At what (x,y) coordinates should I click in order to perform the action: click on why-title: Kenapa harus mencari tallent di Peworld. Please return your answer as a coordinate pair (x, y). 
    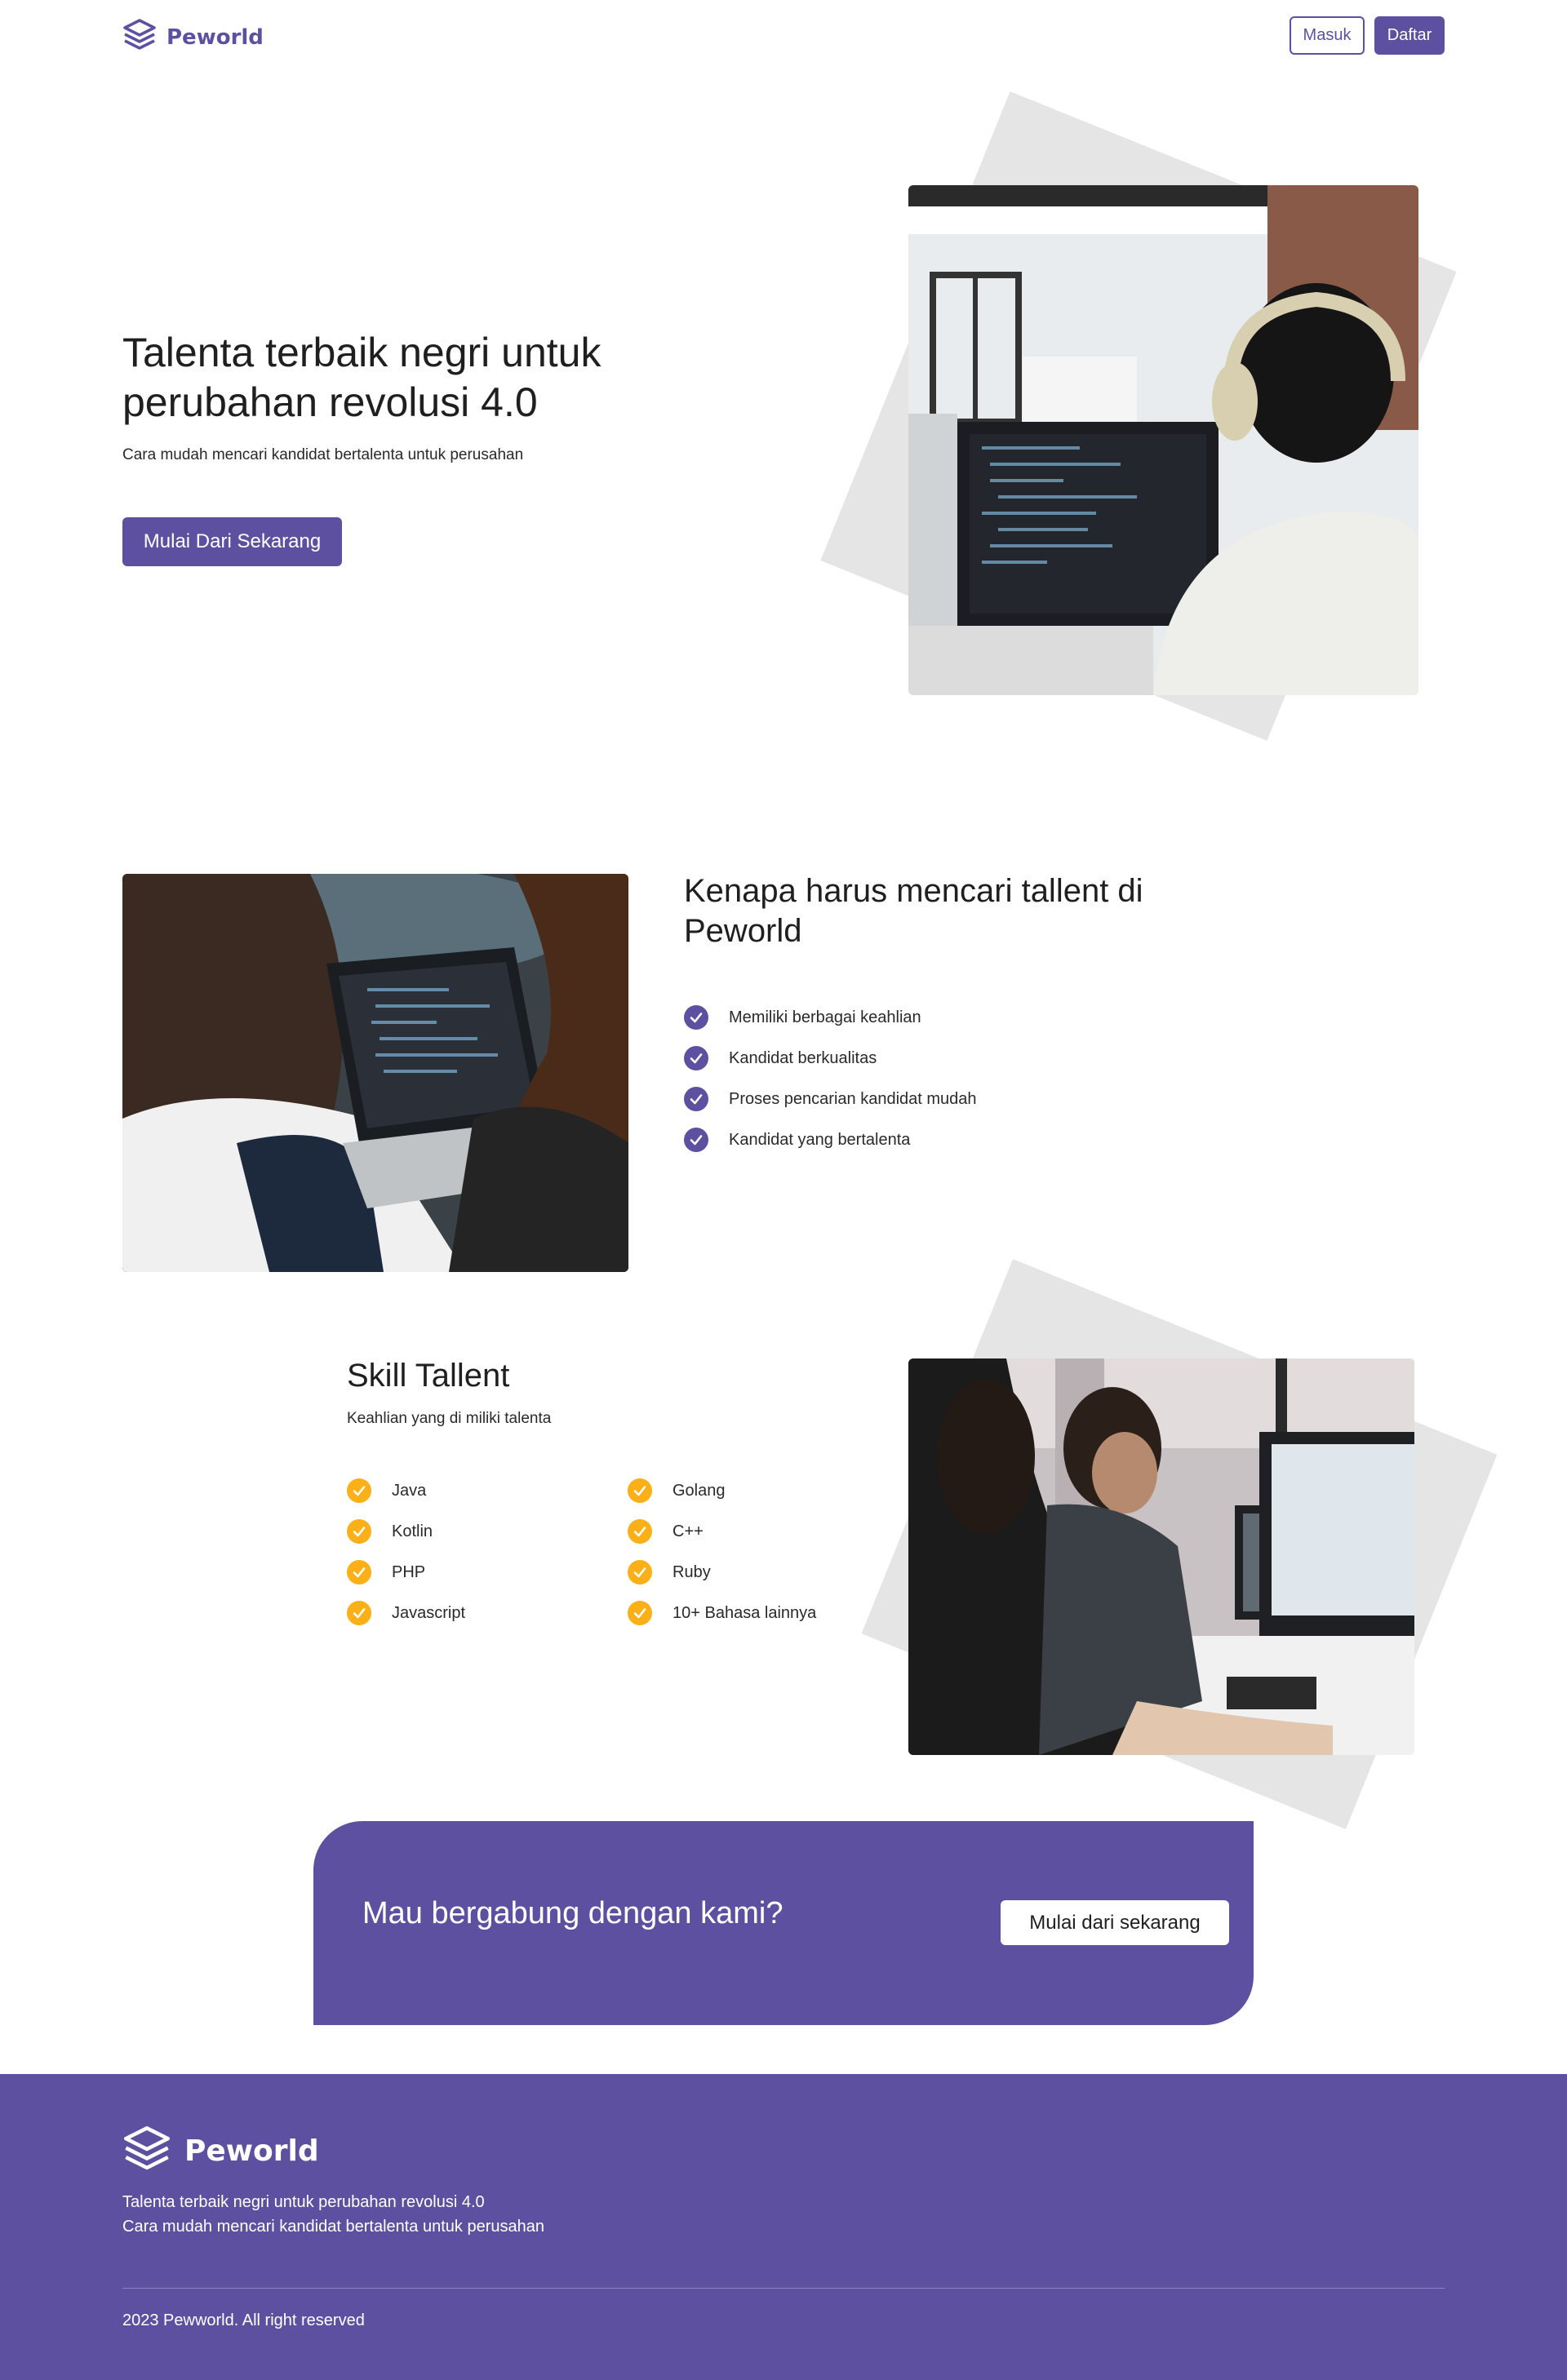
    Looking at the image, I should click on (914, 911).